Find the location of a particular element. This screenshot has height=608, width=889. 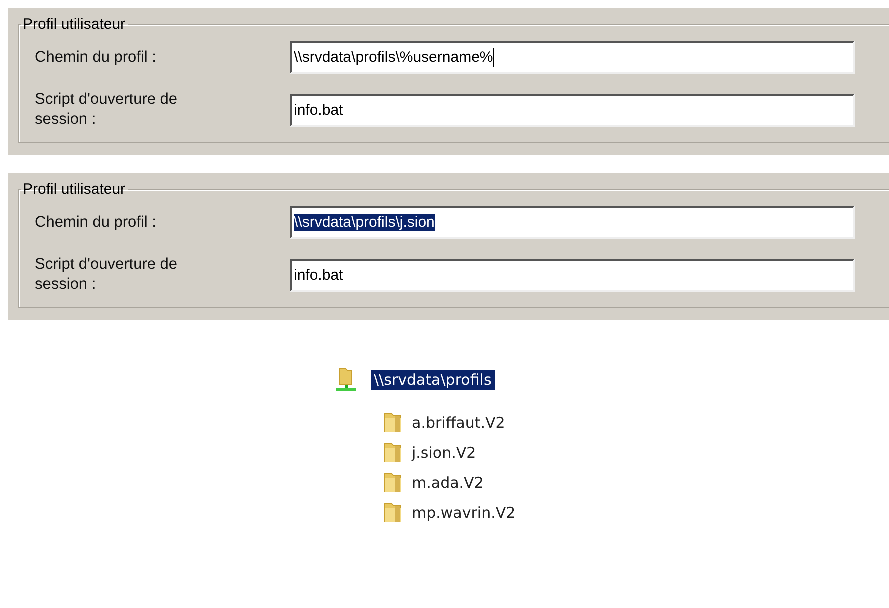

input-field: \\srvdata\profils\j.sion is located at coordinates (572, 222).